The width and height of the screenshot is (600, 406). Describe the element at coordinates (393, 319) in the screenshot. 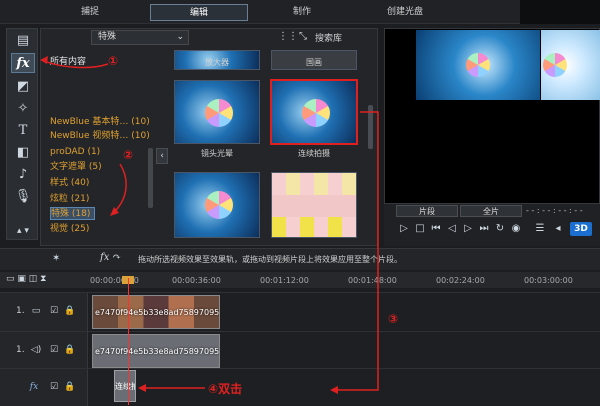

I see `annotation-step-3: ③` at that location.